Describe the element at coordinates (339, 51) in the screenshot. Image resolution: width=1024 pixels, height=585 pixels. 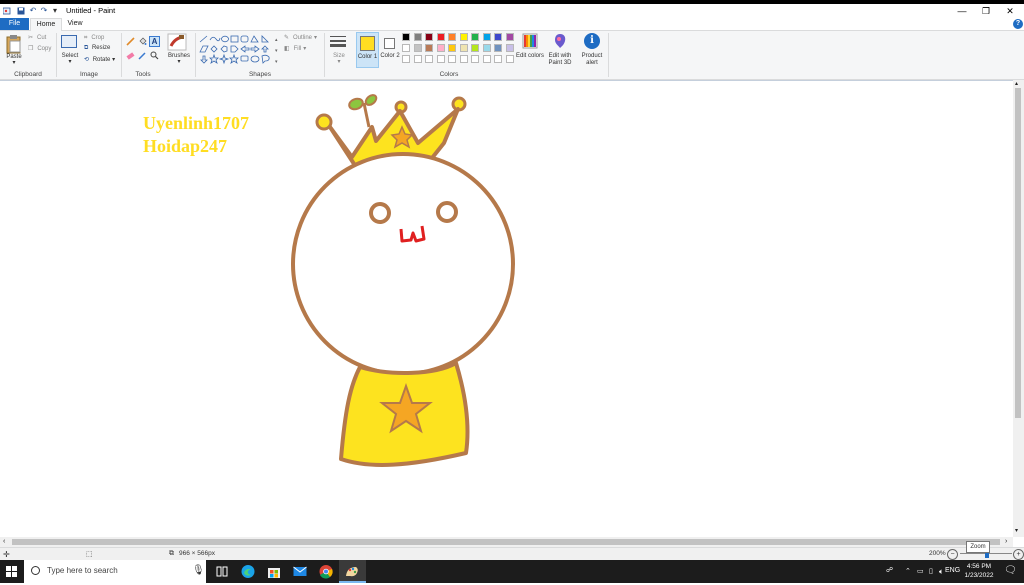
I see `size-button: Size ▾` at that location.